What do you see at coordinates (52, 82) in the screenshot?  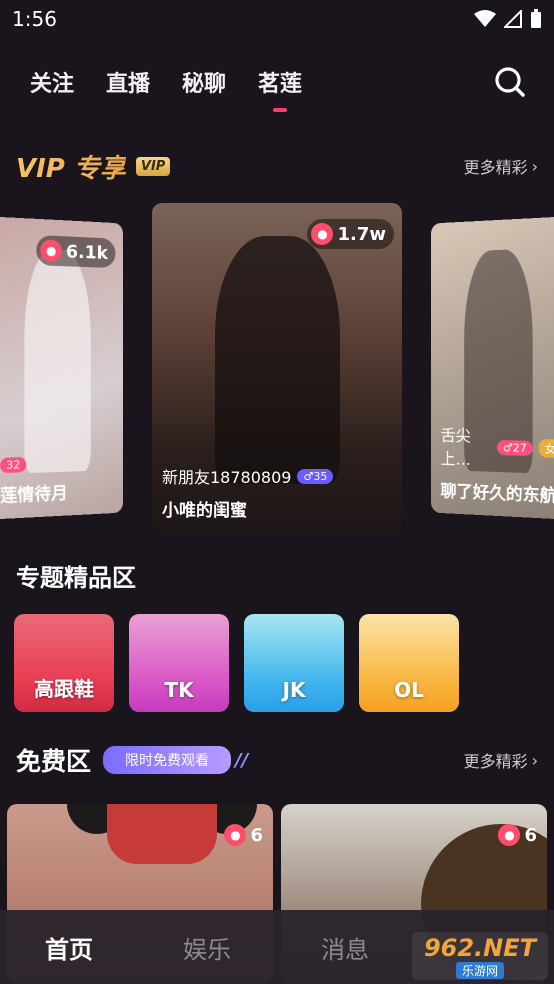 I see `tab-follow: 关注` at bounding box center [52, 82].